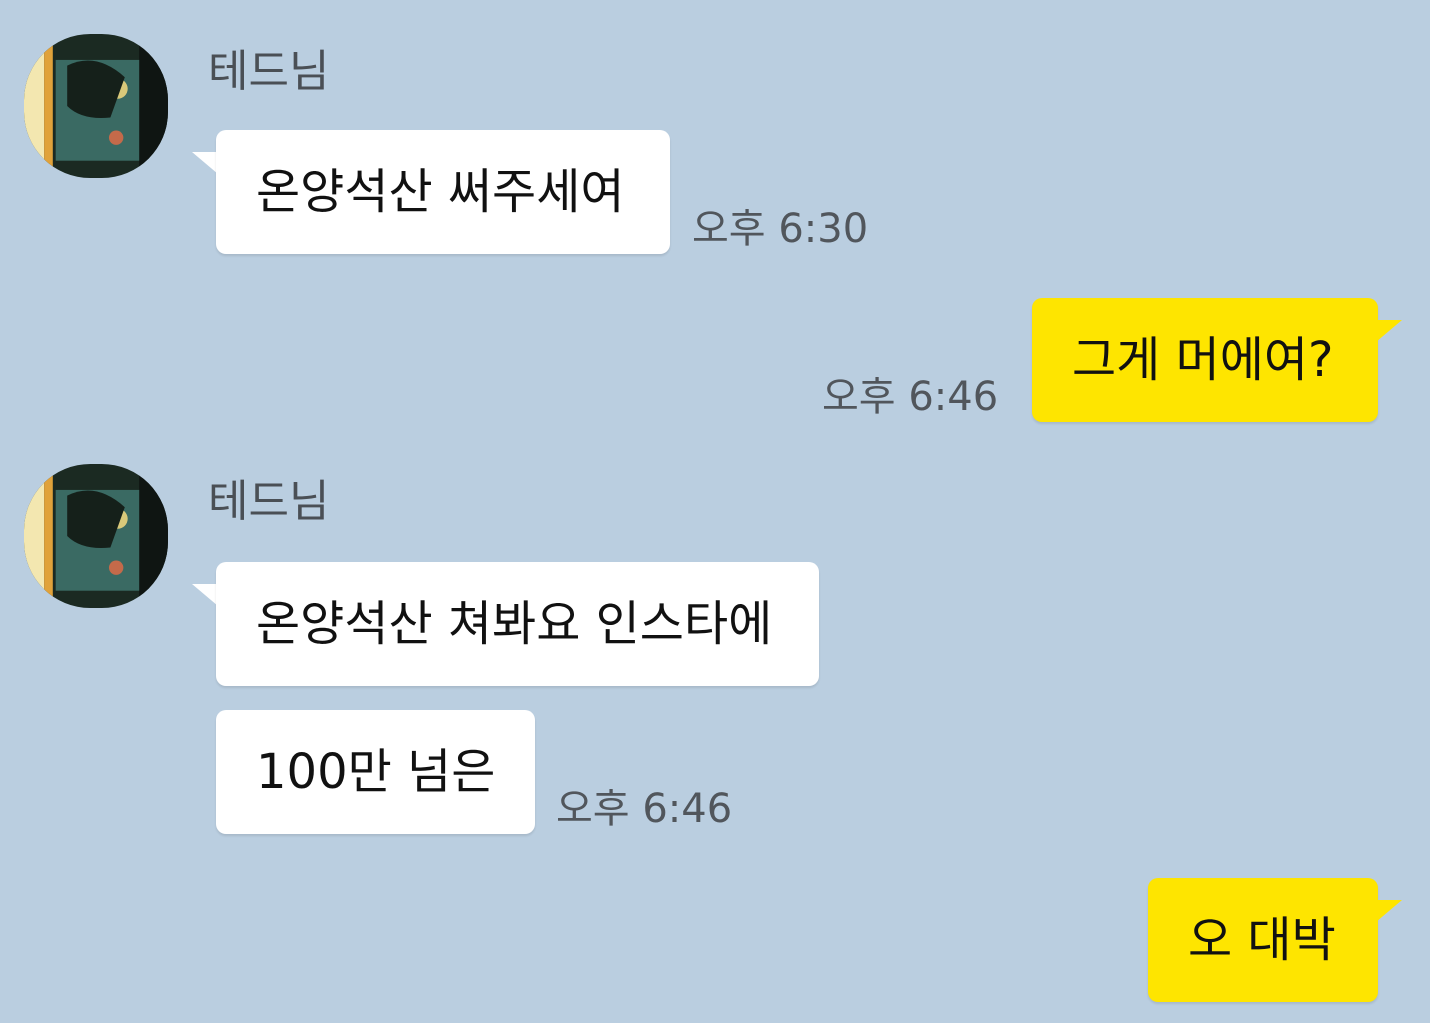 Image resolution: width=1430 pixels, height=1023 pixels. I want to click on message-bubble-outgoing: 오 대박, so click(1263, 940).